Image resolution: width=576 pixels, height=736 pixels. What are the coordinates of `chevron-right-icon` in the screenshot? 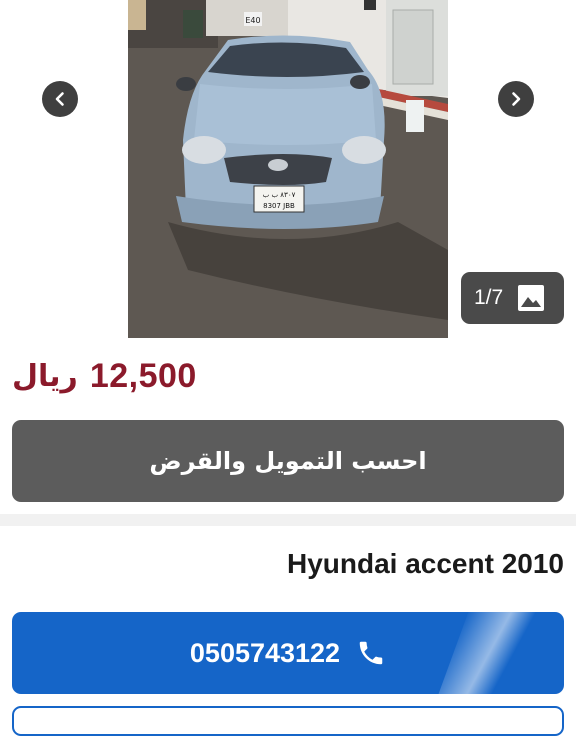 It's located at (516, 99).